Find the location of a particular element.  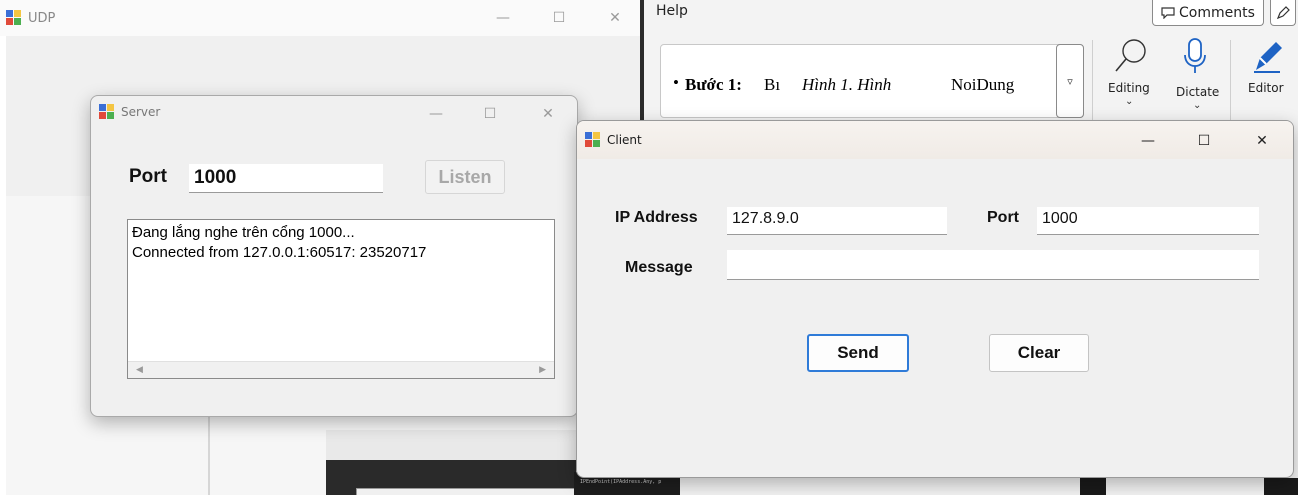

menu-help: Help is located at coordinates (672, 11).